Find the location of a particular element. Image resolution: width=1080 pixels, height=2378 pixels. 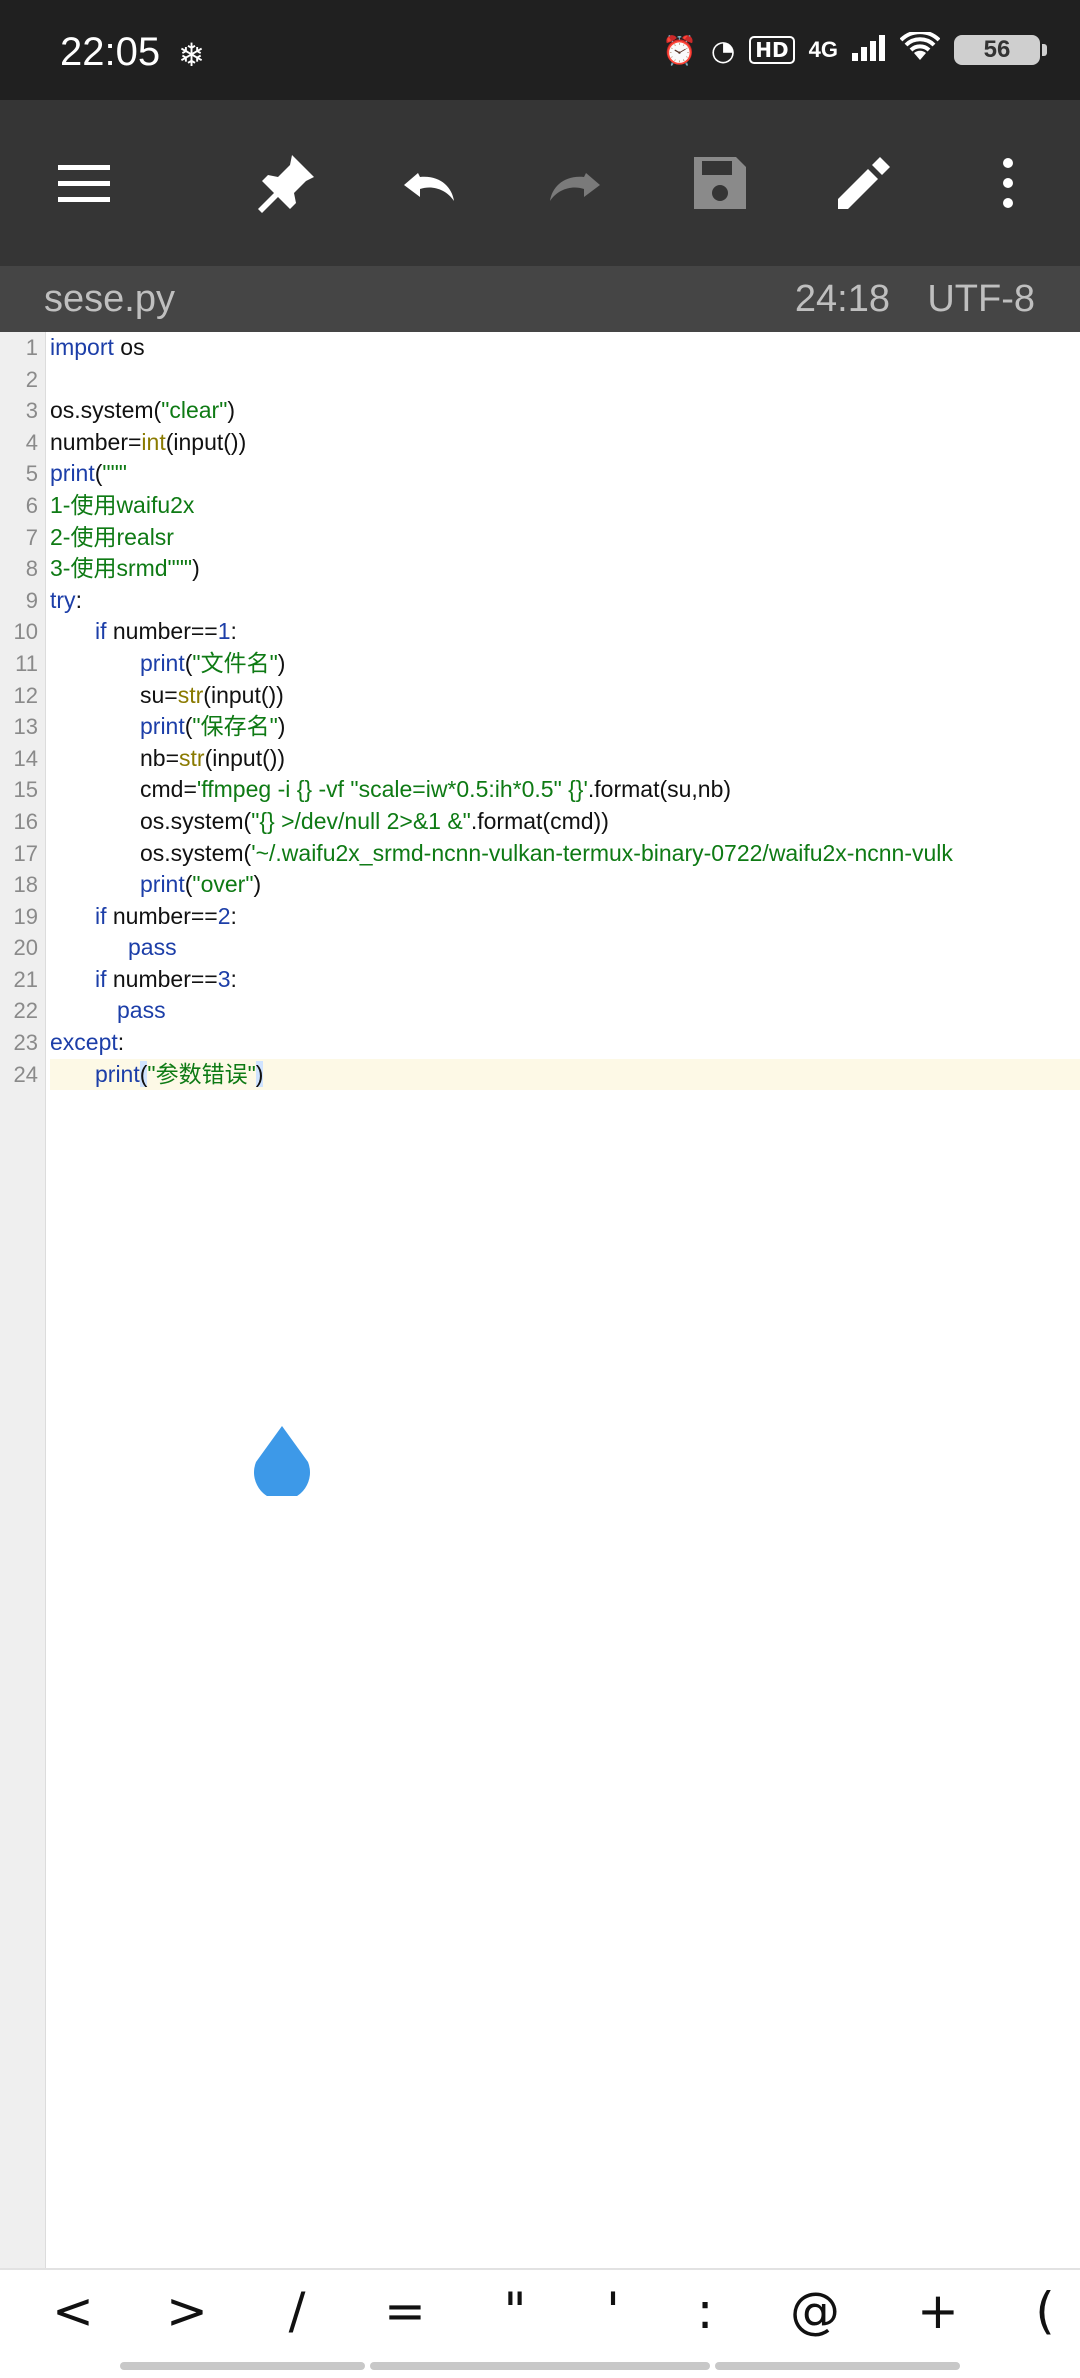

edit-button is located at coordinates (864, 183).